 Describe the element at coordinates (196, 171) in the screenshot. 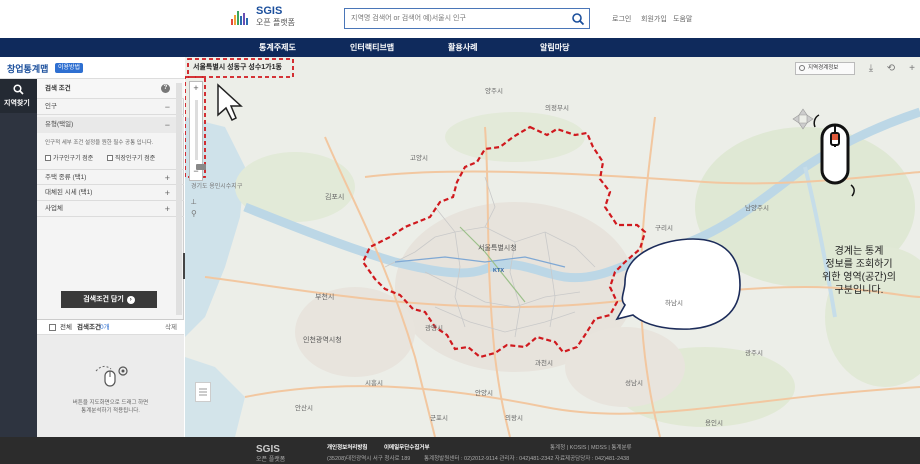

I see `zoom-out-icon: −` at that location.